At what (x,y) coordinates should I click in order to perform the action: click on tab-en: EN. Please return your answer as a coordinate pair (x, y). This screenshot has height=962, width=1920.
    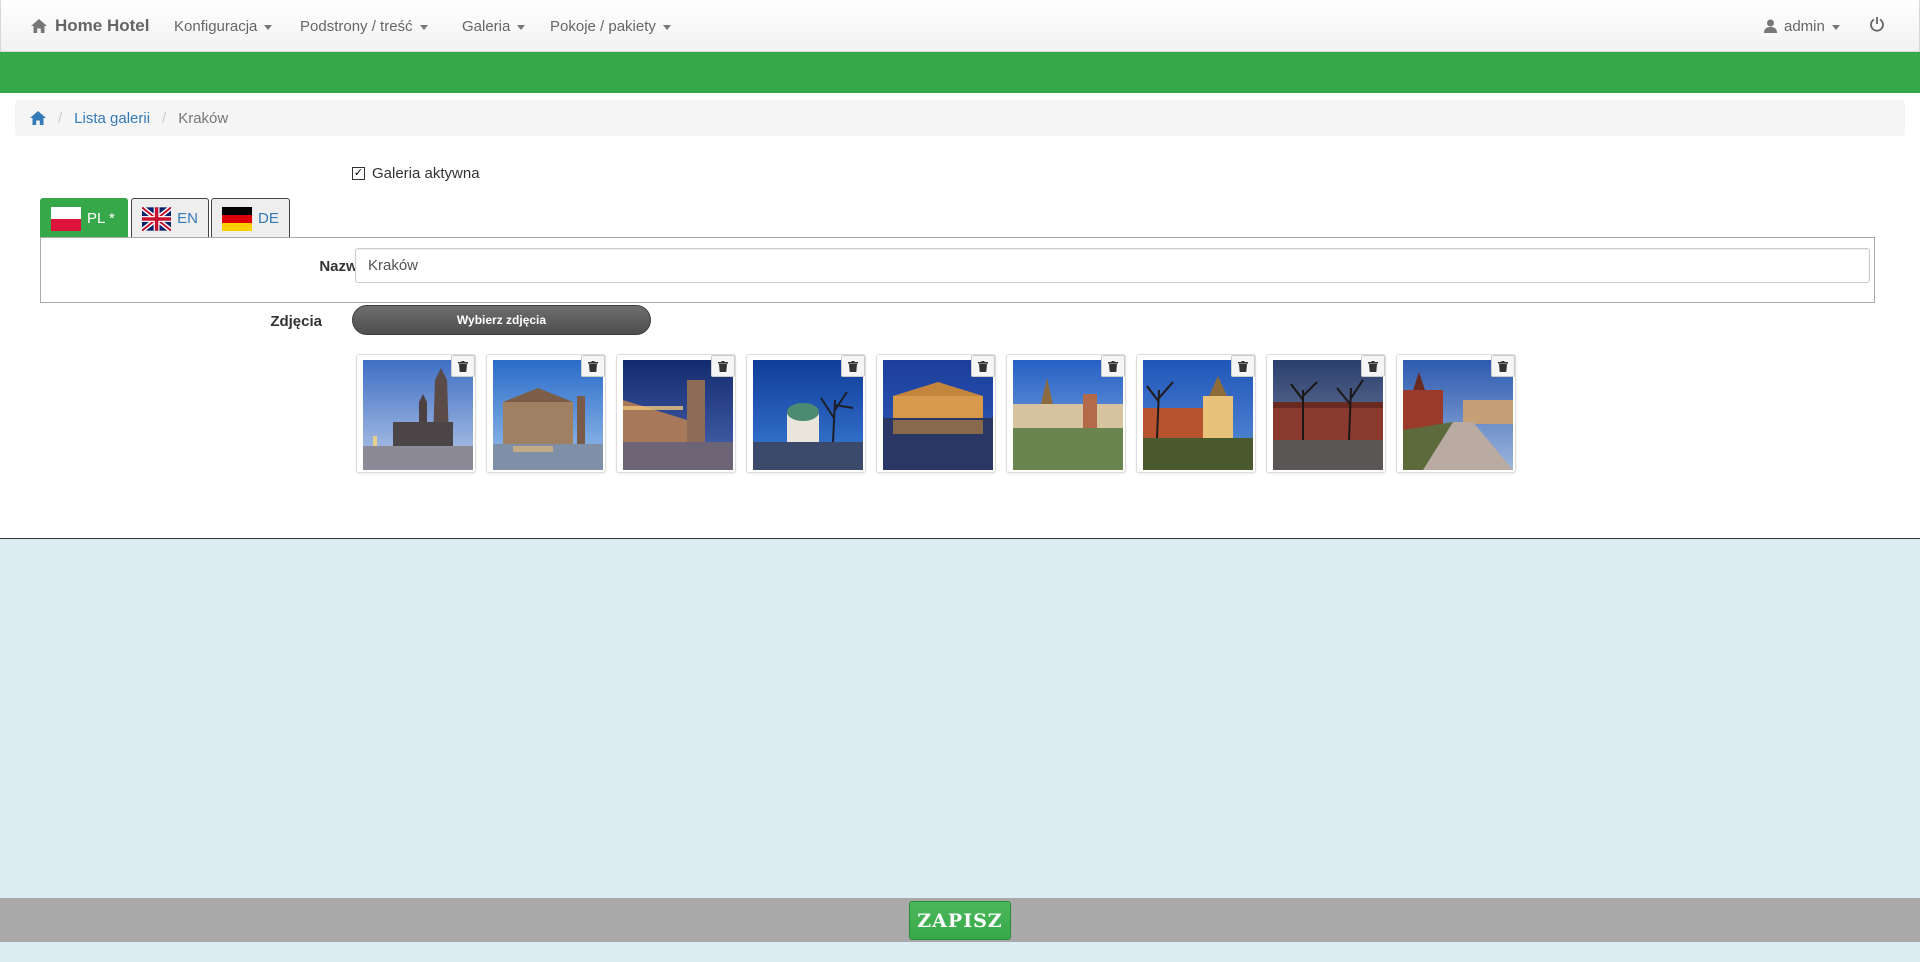
    Looking at the image, I should click on (170, 218).